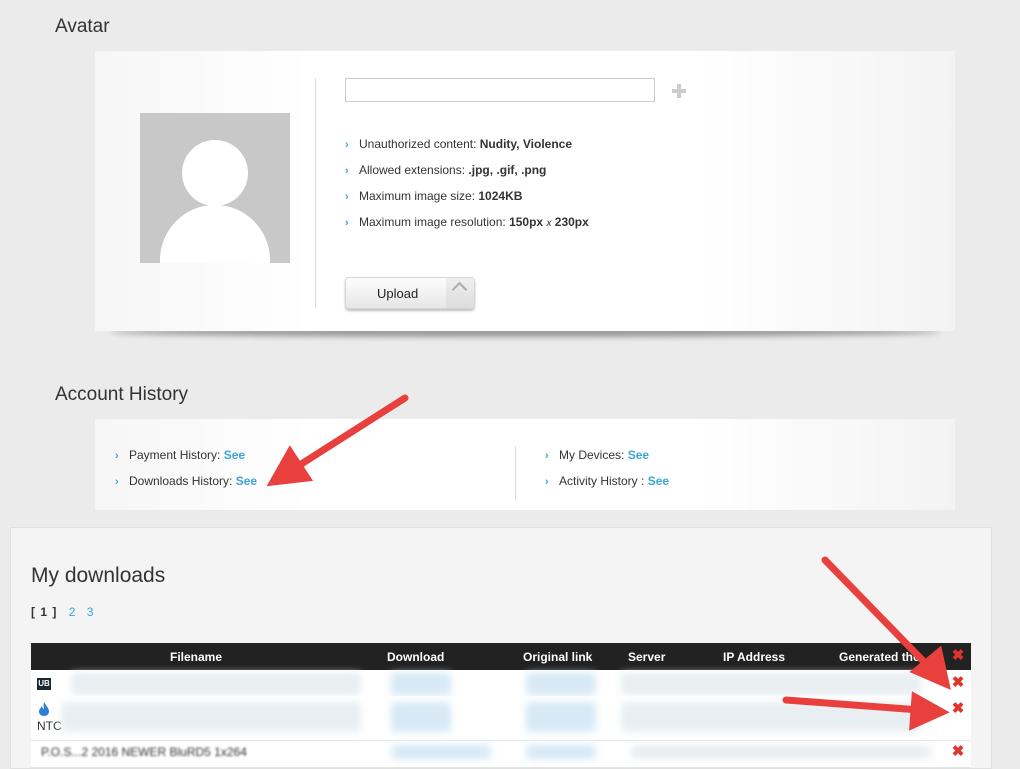  I want to click on activity-history-item: › Activity History : See, so click(607, 481).